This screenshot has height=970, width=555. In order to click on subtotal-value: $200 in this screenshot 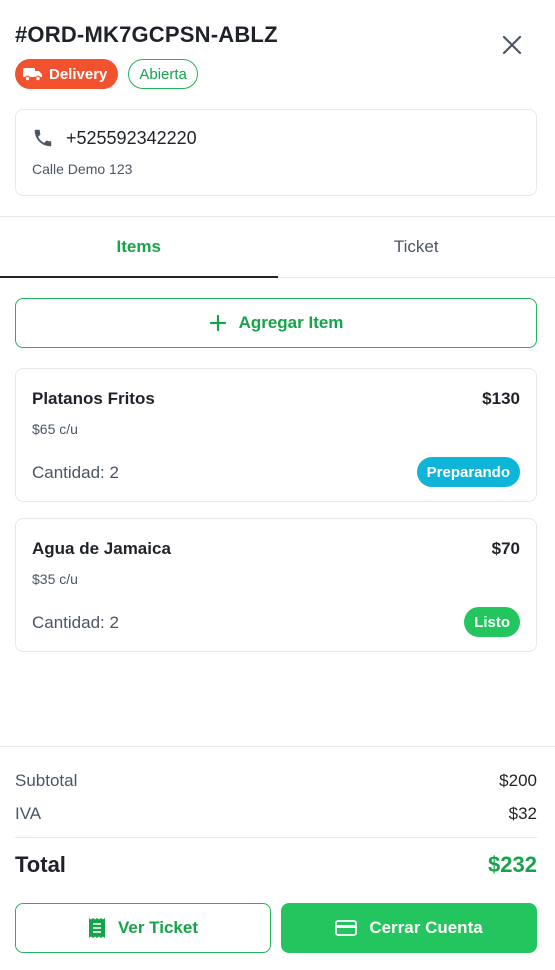, I will do `click(518, 780)`.